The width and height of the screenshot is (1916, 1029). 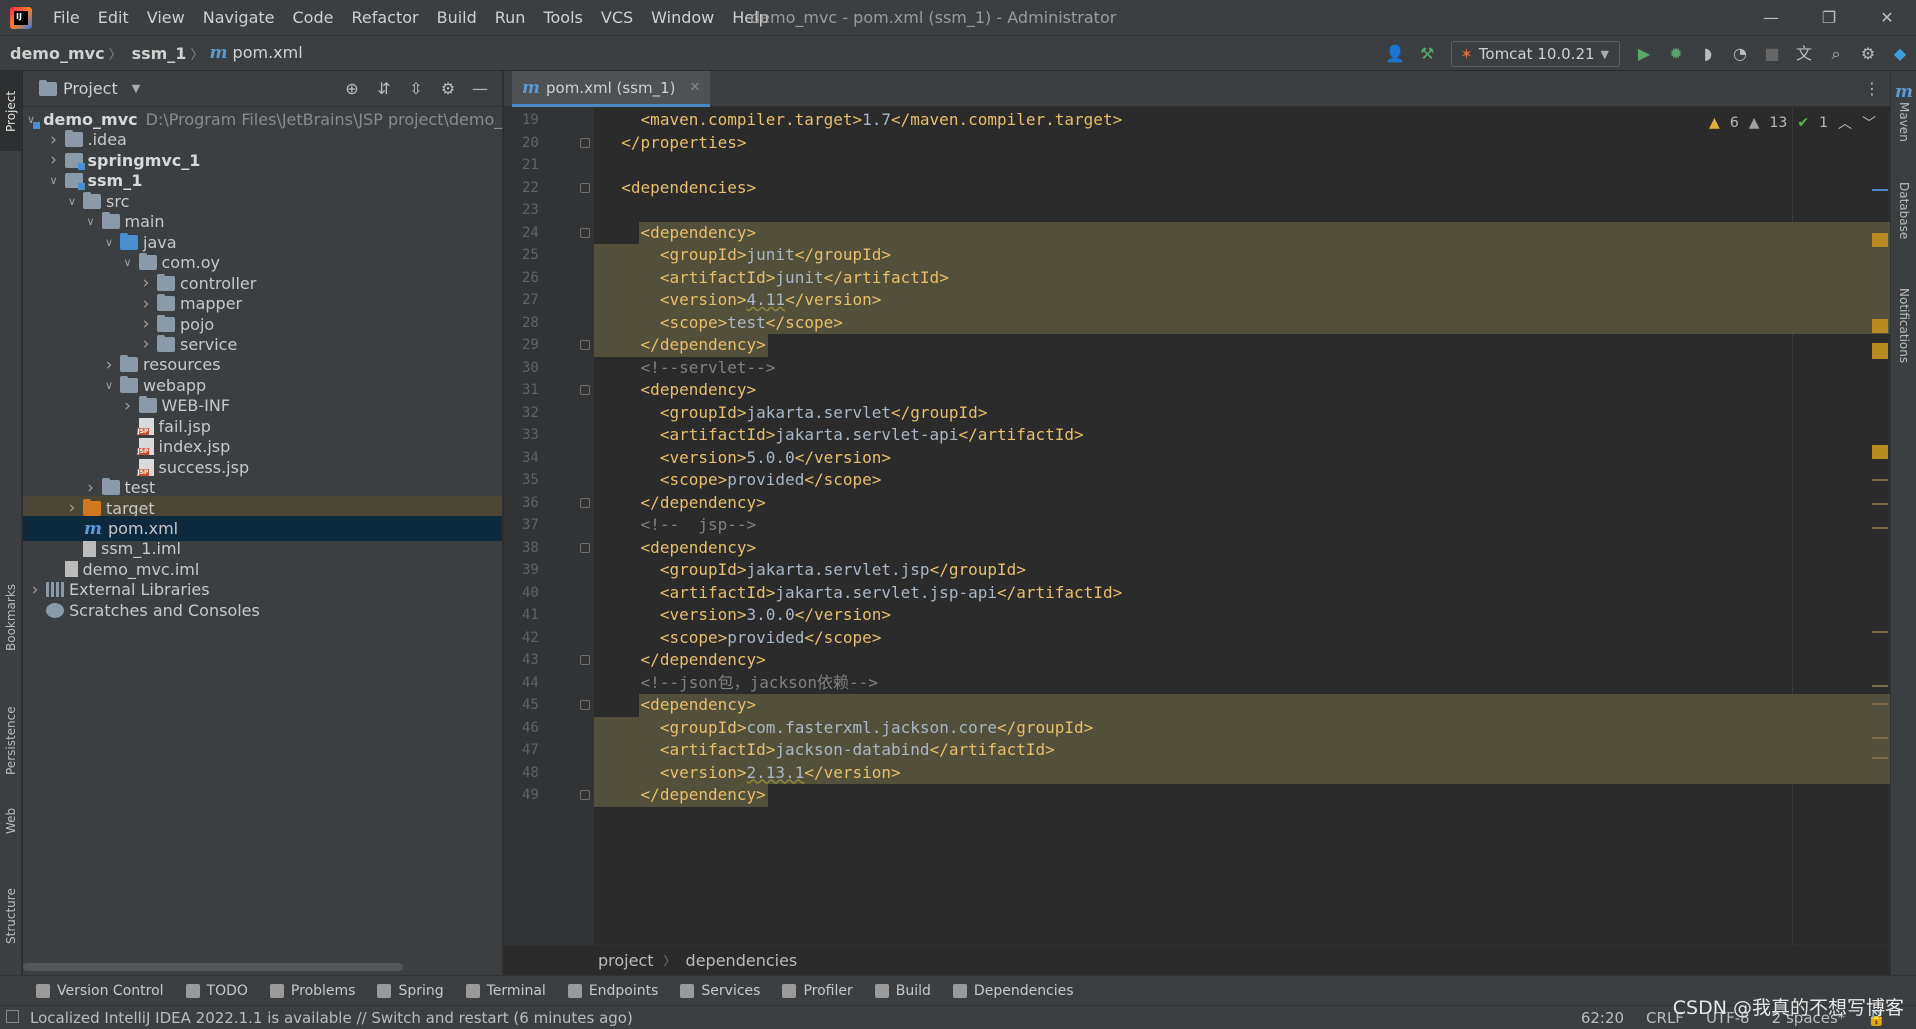 What do you see at coordinates (544, 750) in the screenshot?
I see `line-number: 47` at bounding box center [544, 750].